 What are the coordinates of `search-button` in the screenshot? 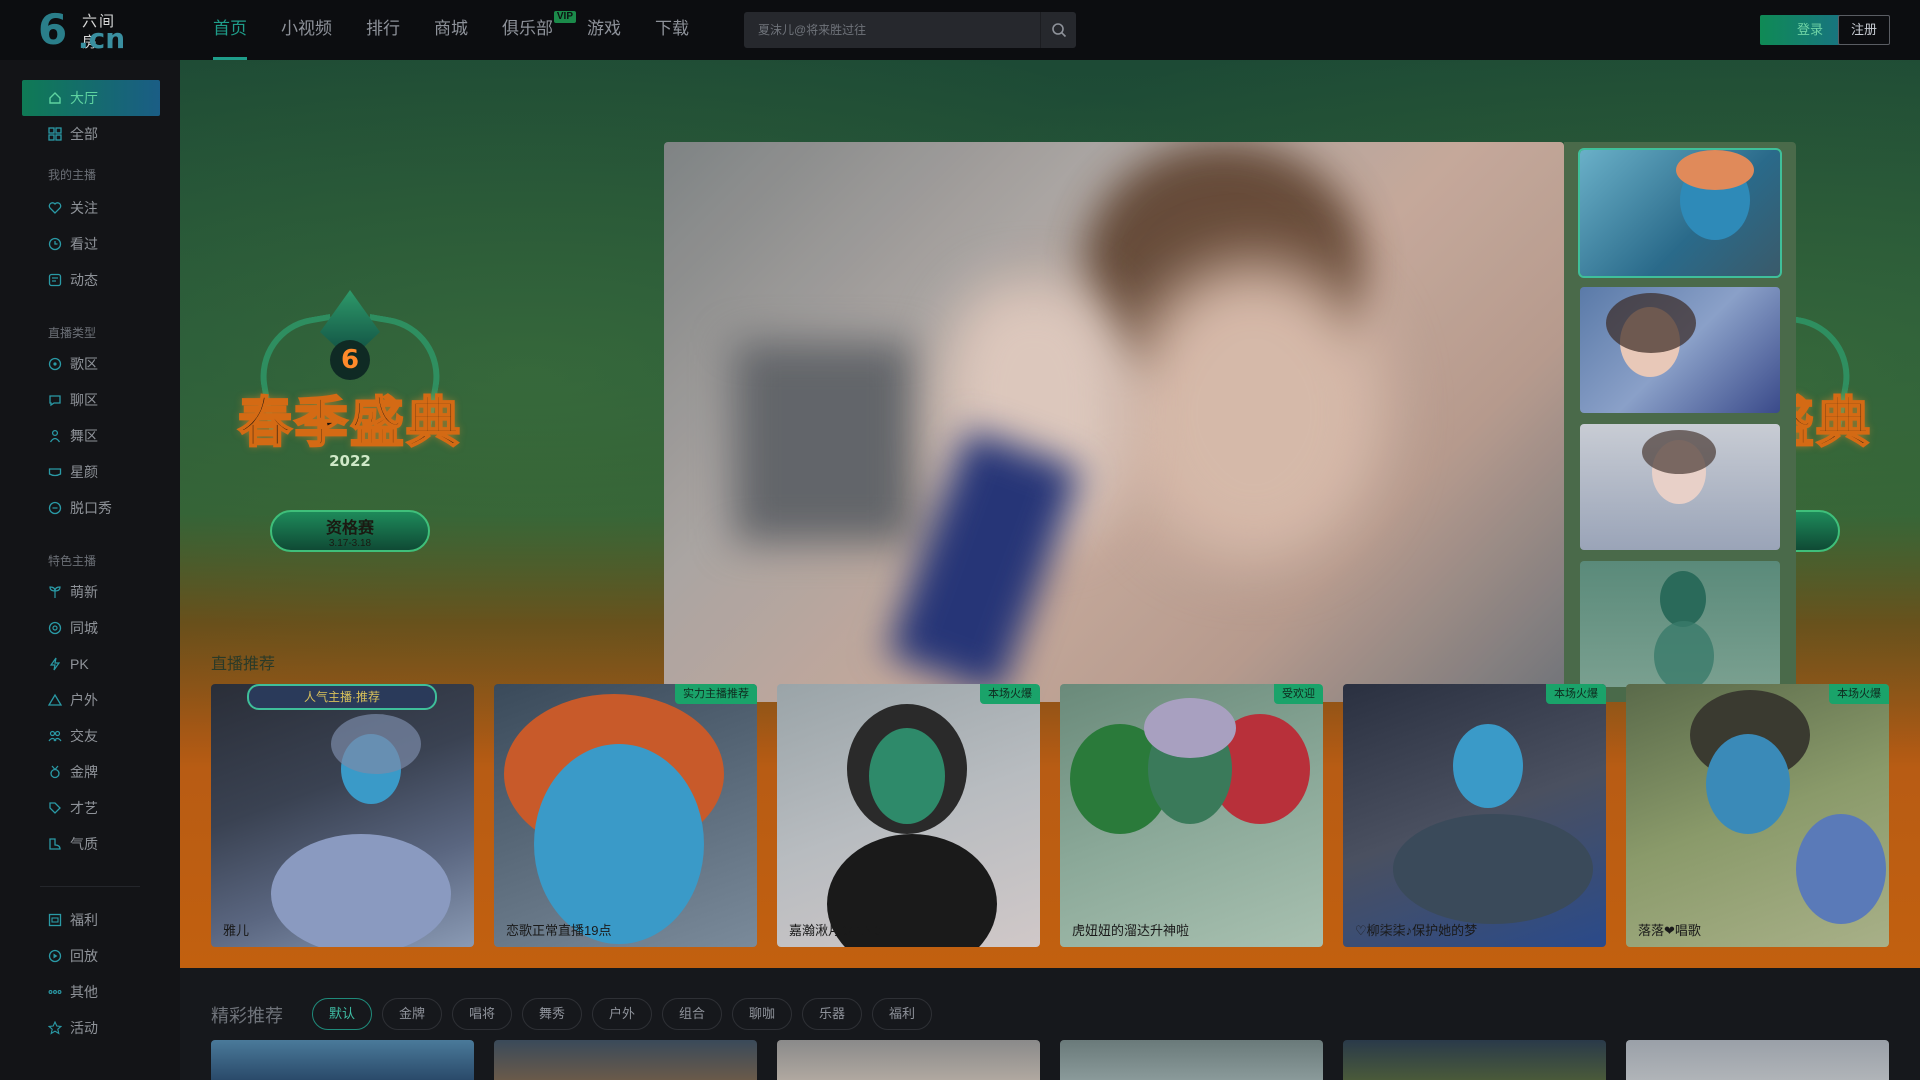 It's located at (1058, 30).